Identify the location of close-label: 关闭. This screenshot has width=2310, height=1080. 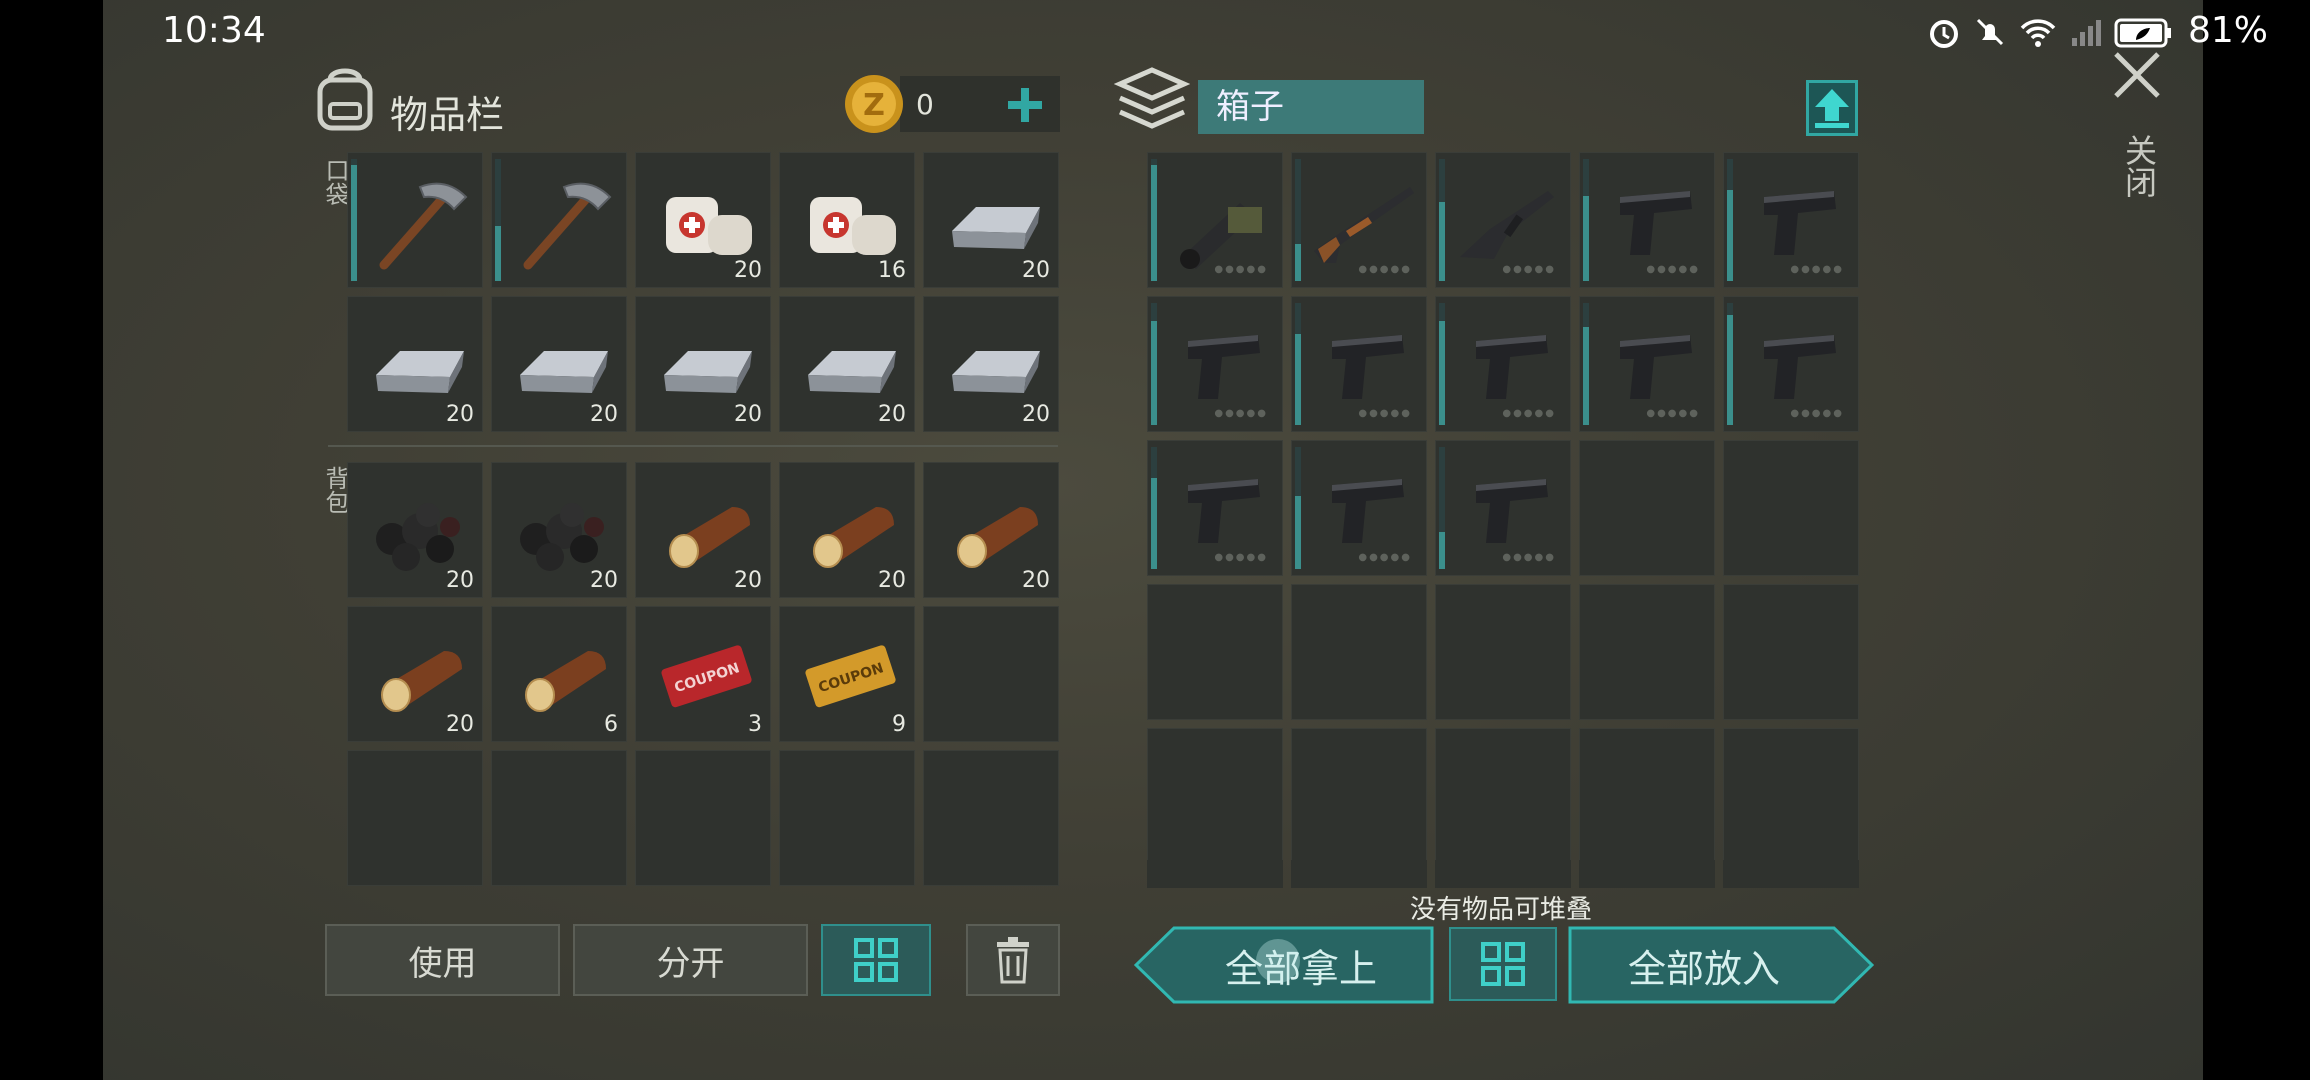
(2139, 166).